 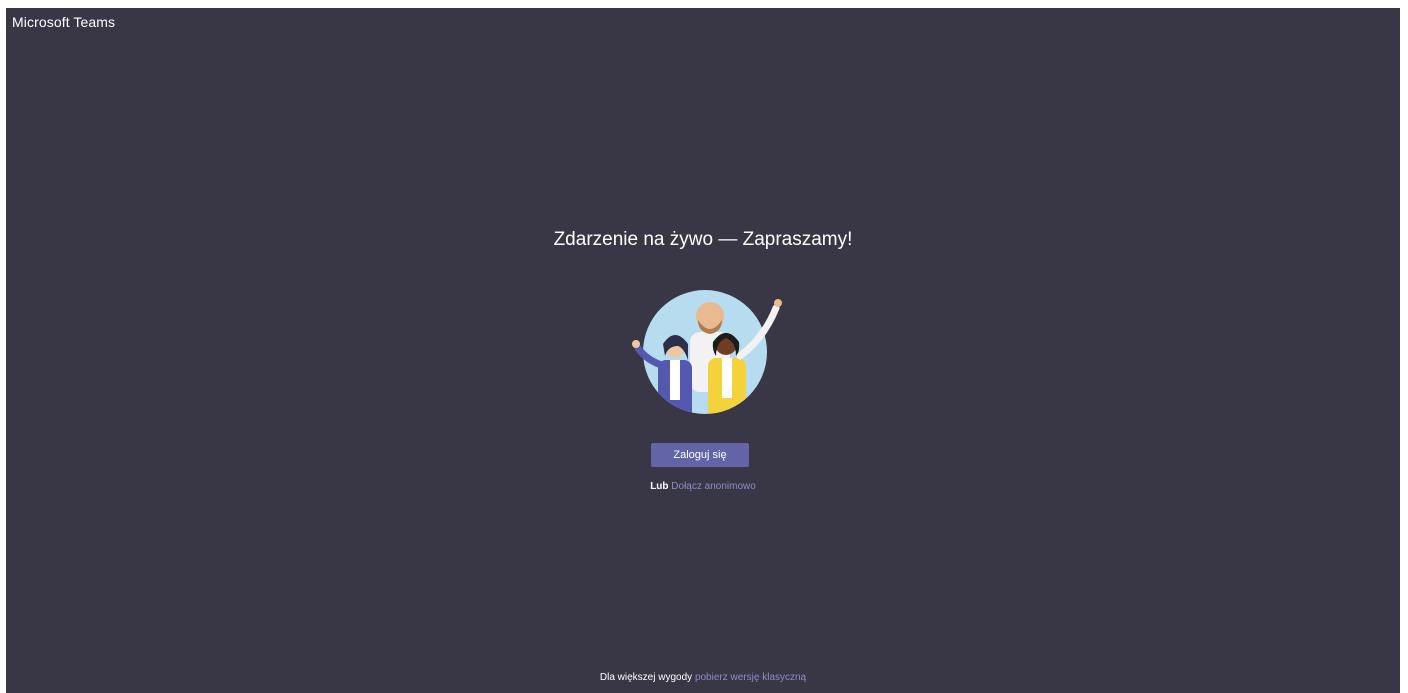 I want to click on or-join-anonymously-line: Lub Dołącz anonimowo, so click(x=703, y=486).